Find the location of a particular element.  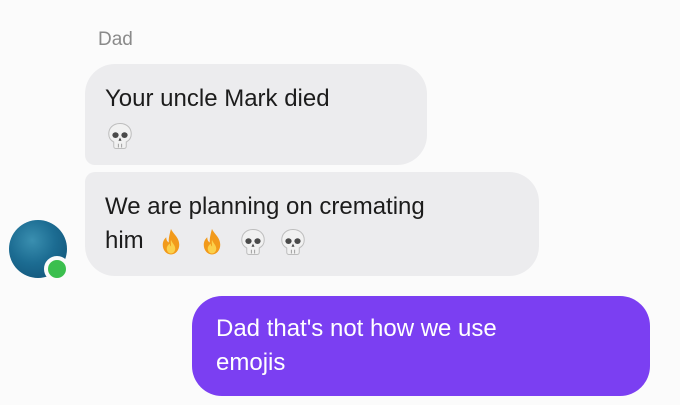

message-text-row: him is located at coordinates (312, 241).